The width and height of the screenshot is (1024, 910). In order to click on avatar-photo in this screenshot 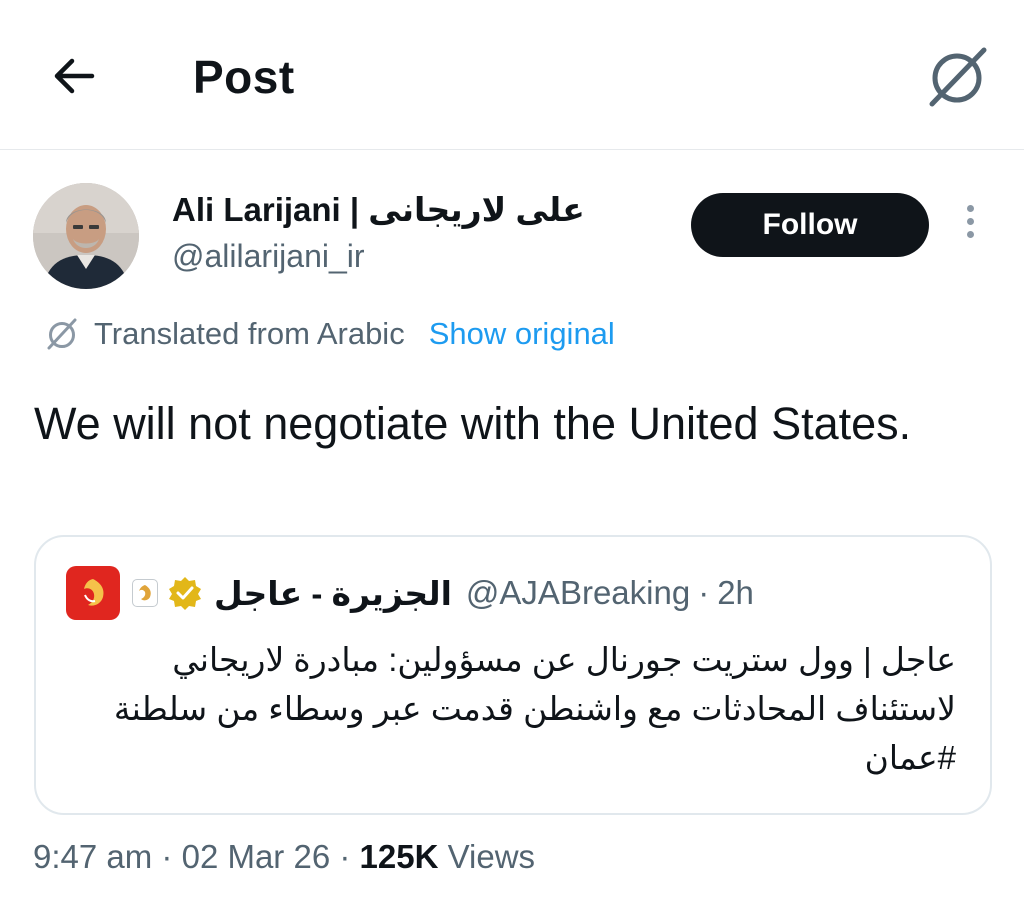, I will do `click(86, 236)`.